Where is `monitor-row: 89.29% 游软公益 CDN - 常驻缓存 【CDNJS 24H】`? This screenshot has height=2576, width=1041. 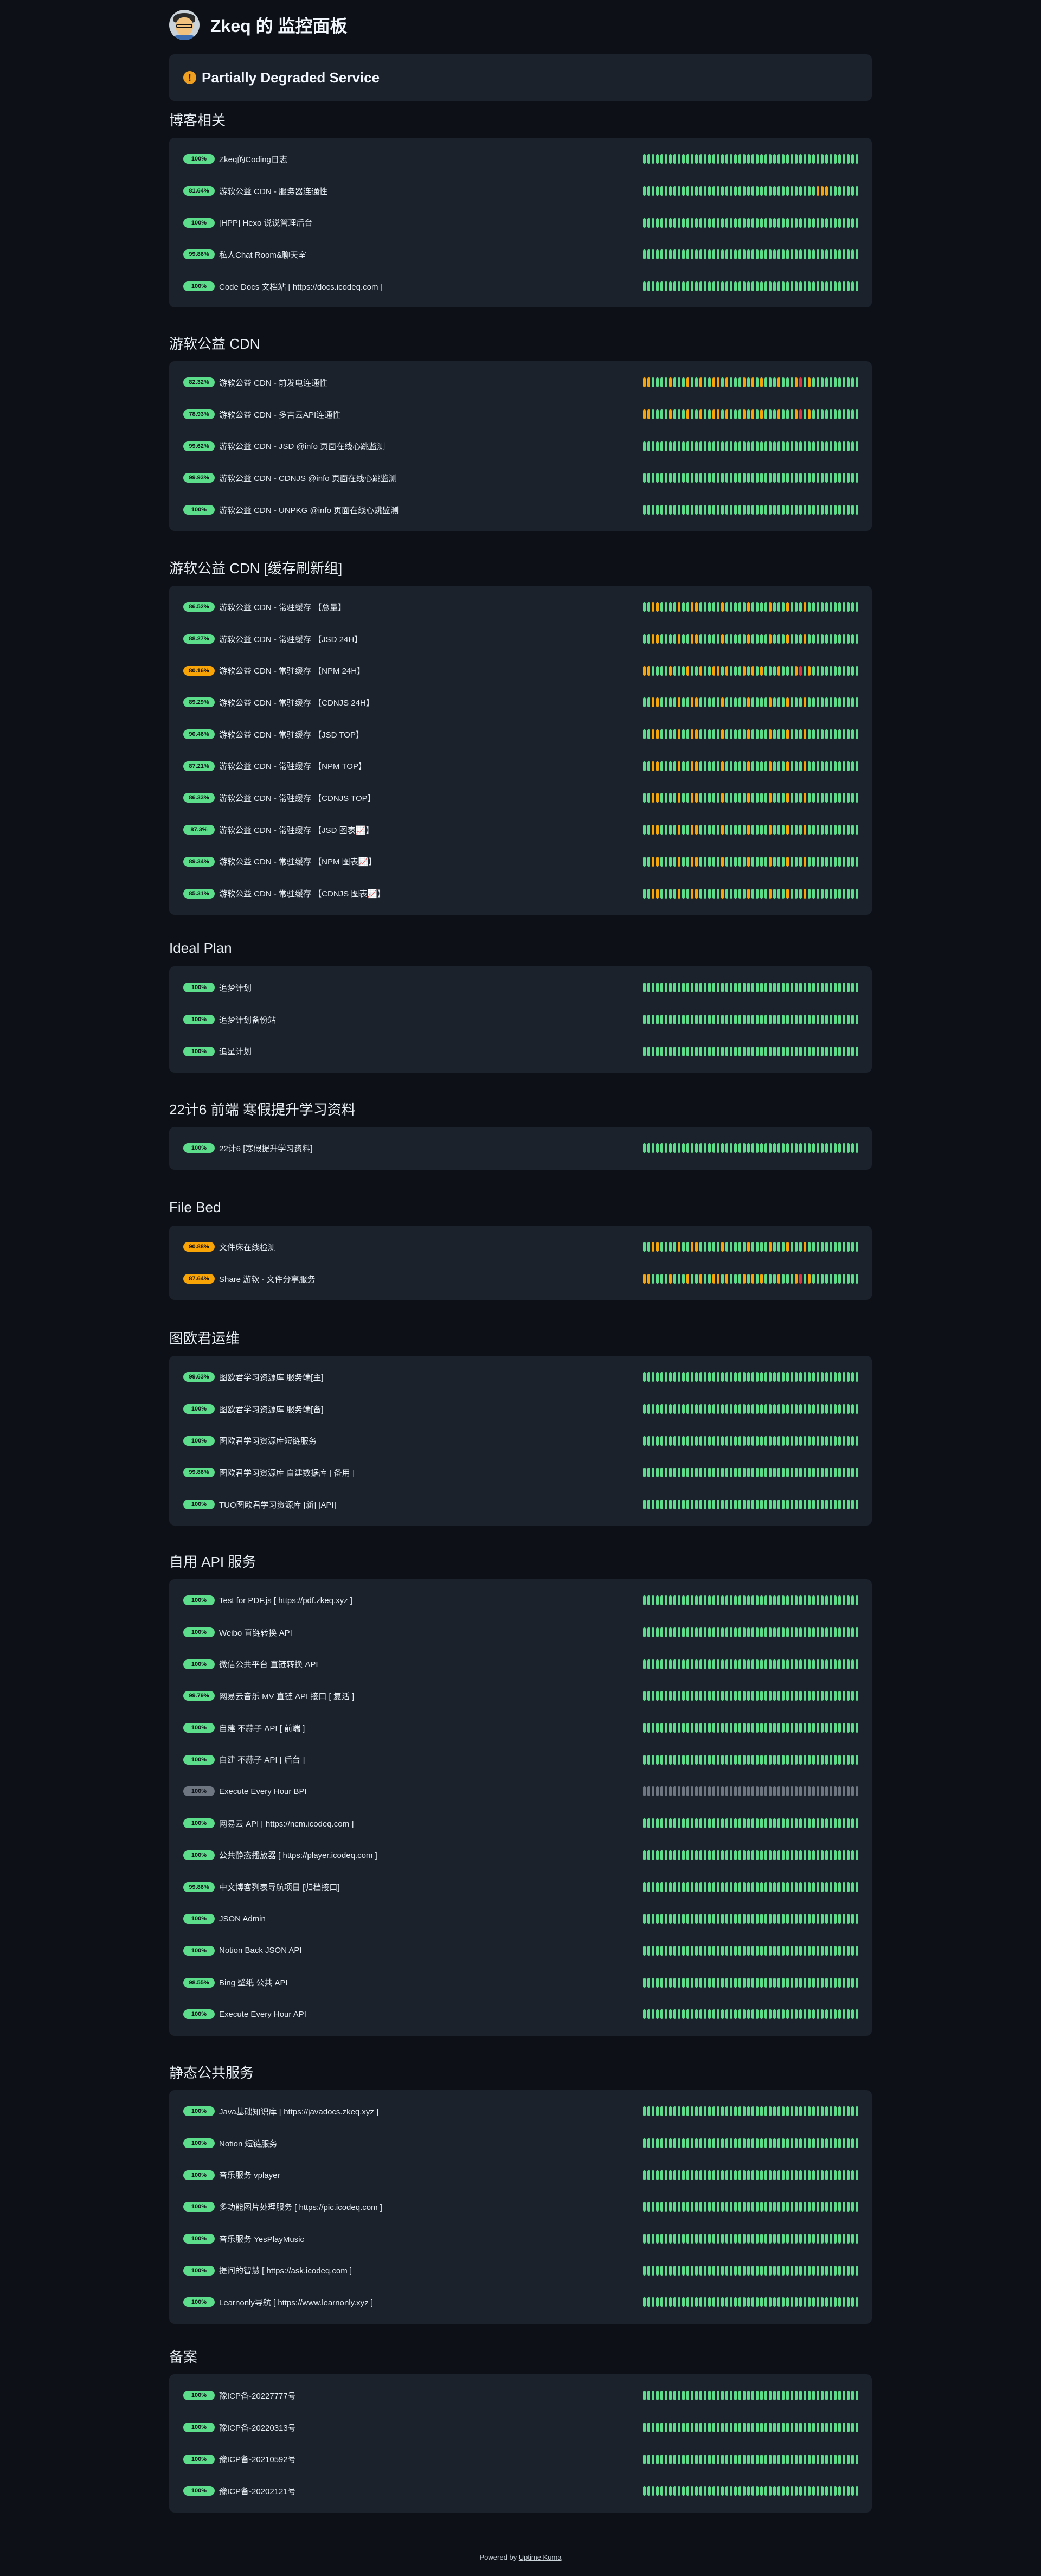 monitor-row: 89.29% 游软公益 CDN - 常驻缓存 【CDNJS 24H】 is located at coordinates (520, 703).